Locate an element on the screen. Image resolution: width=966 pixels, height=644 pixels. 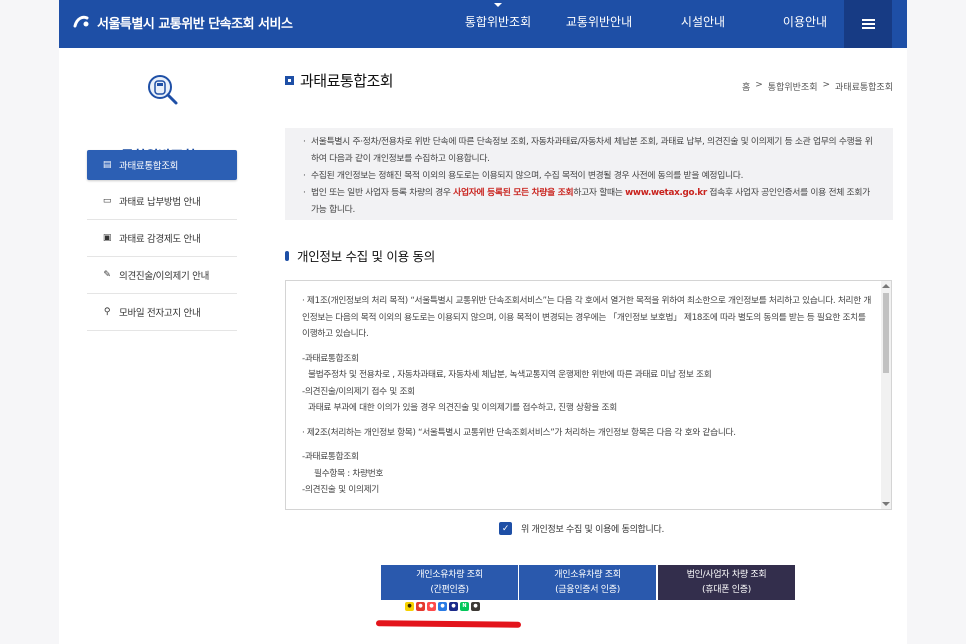
seoul-logo-icon is located at coordinates (81, 21).